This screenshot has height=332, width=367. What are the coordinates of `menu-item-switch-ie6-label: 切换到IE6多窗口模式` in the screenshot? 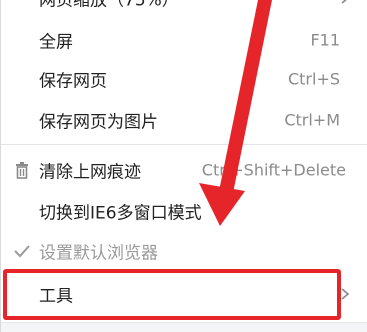 It's located at (120, 213).